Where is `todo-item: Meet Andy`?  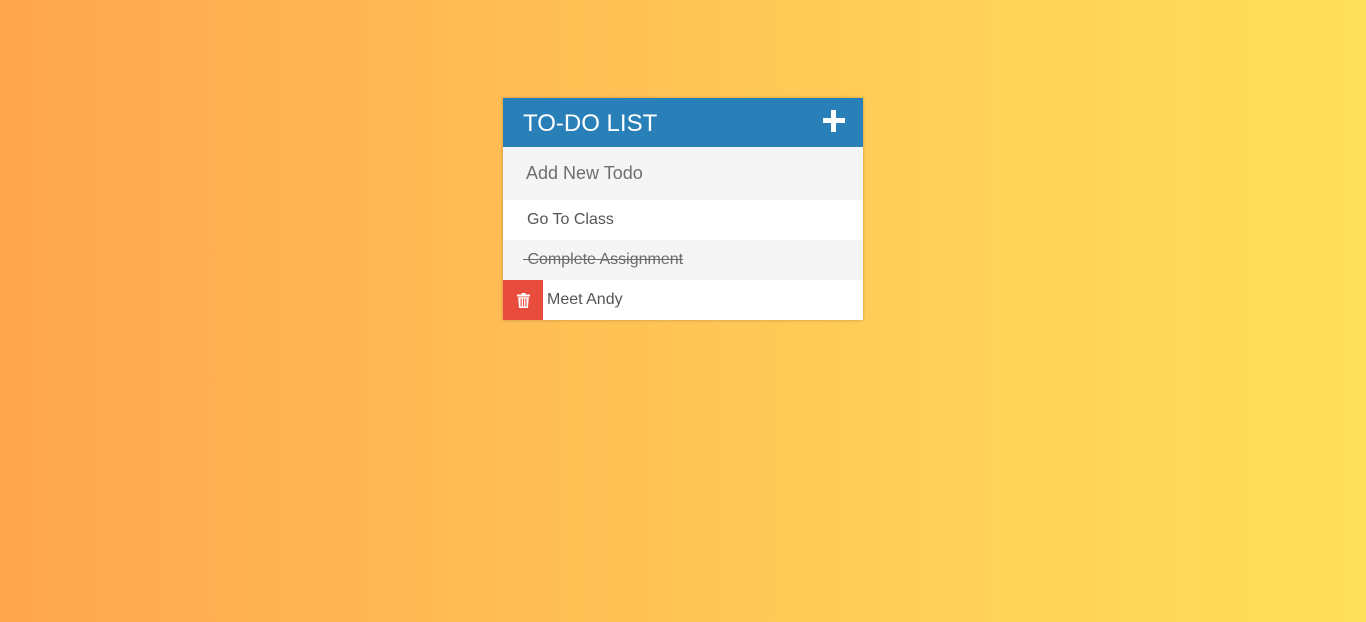
todo-item: Meet Andy is located at coordinates (683, 300).